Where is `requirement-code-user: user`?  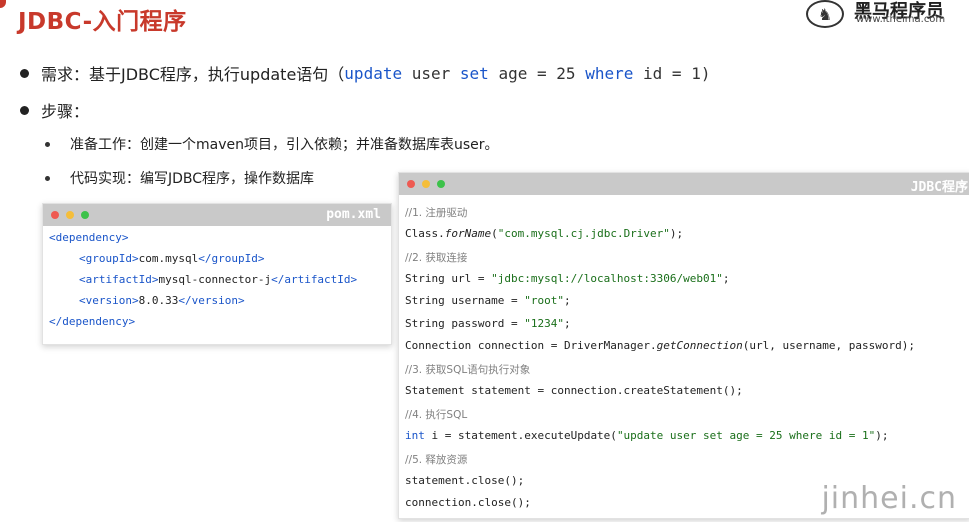 requirement-code-user: user is located at coordinates (431, 73).